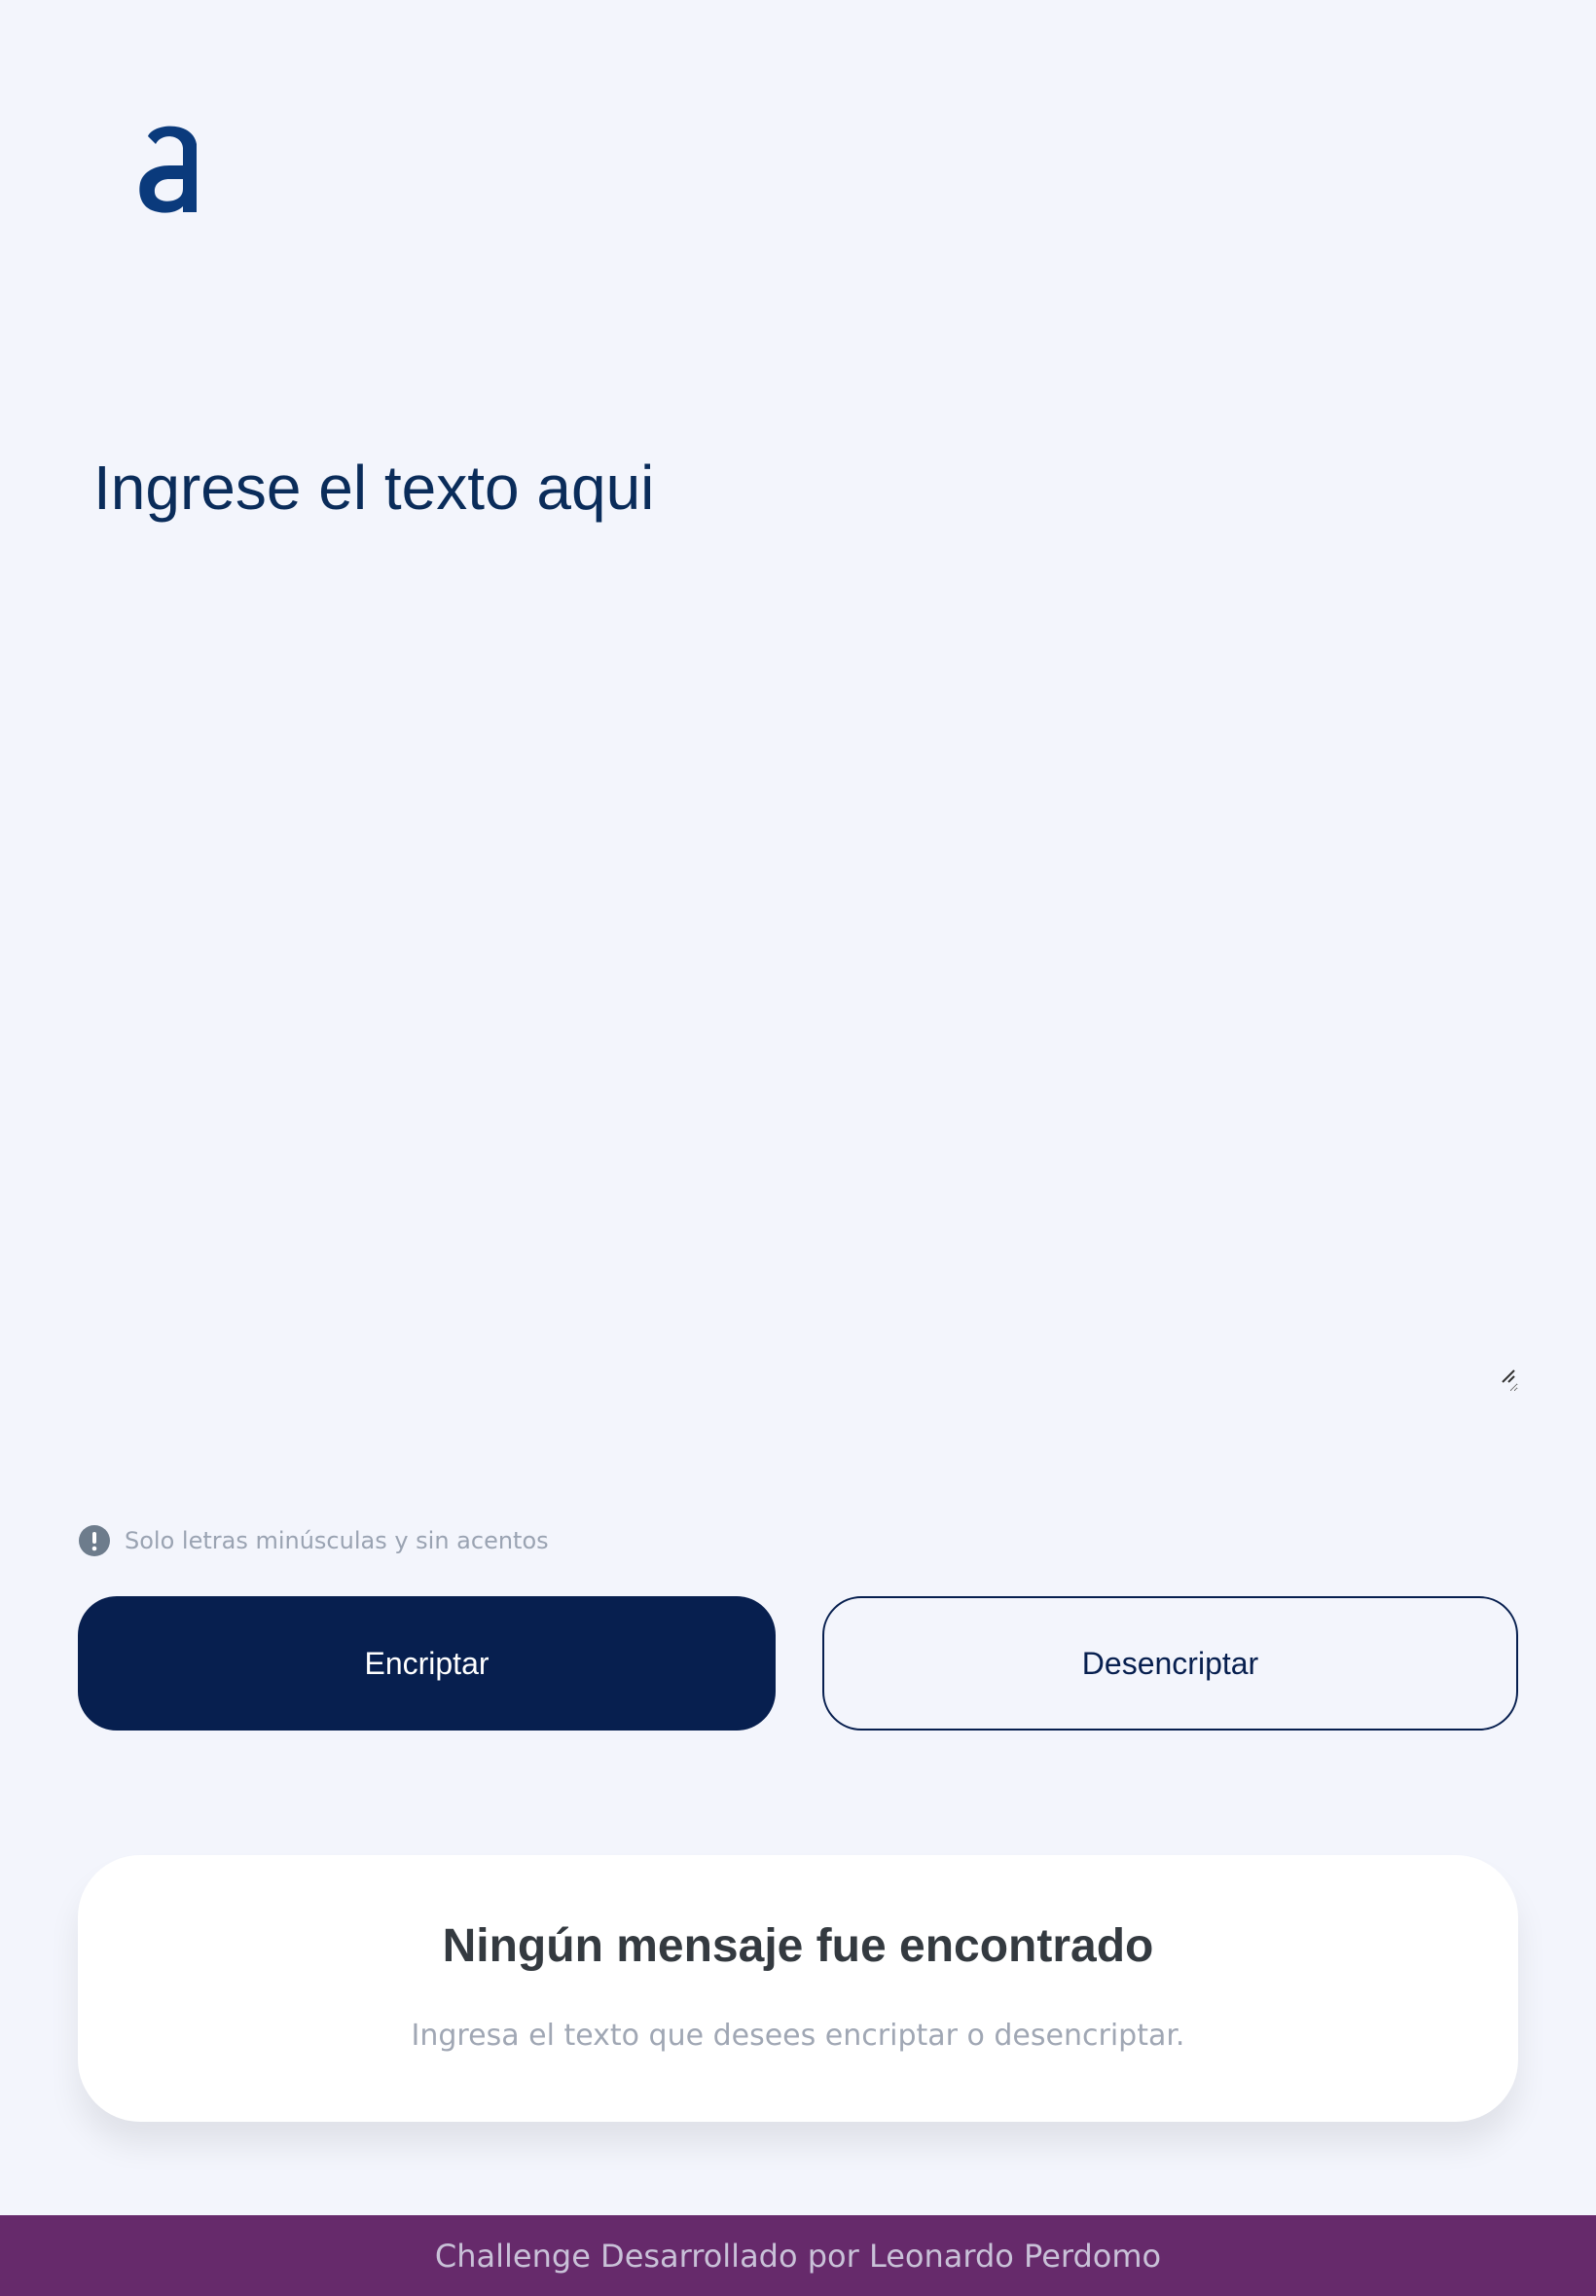 The height and width of the screenshot is (2296, 1596). What do you see at coordinates (337, 1540) in the screenshot?
I see `hint-text: Solo letras minúsculas y sin acentos` at bounding box center [337, 1540].